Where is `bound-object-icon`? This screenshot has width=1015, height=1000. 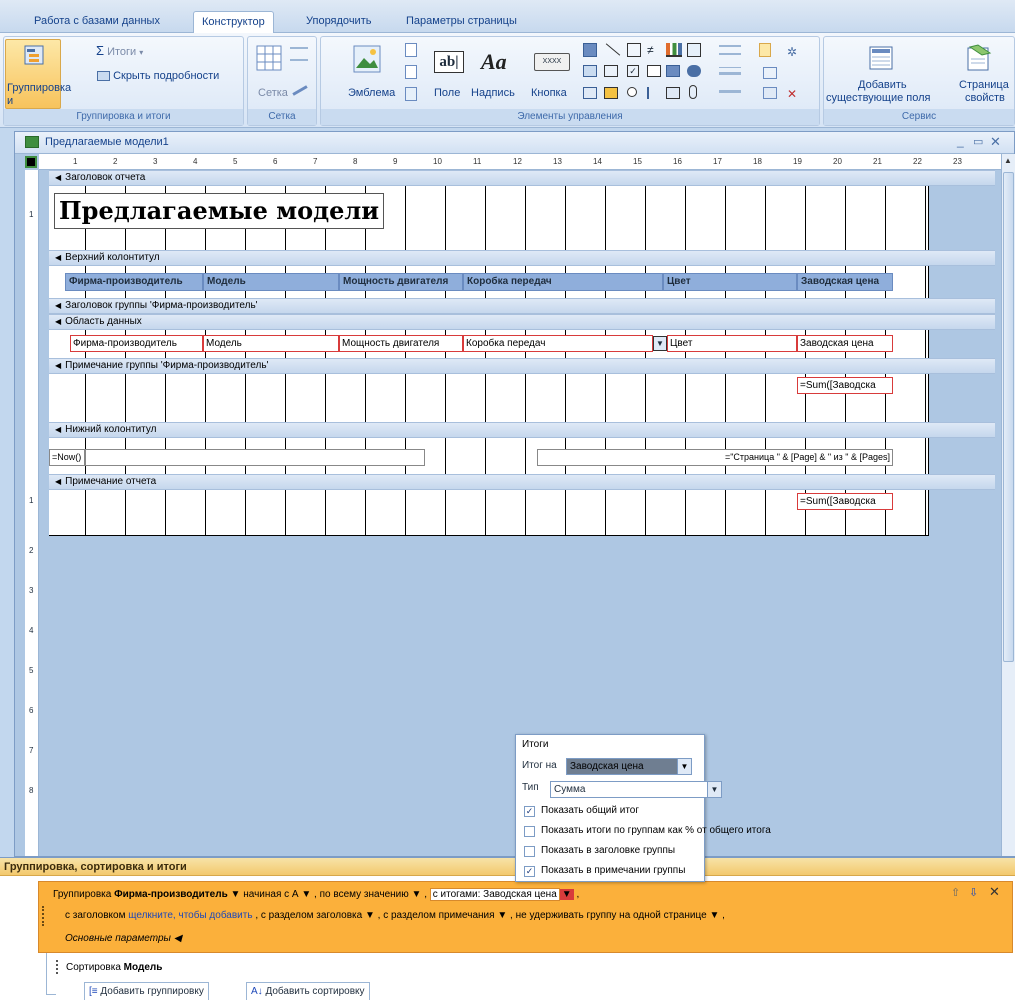
bound-object-icon is located at coordinates (673, 93).